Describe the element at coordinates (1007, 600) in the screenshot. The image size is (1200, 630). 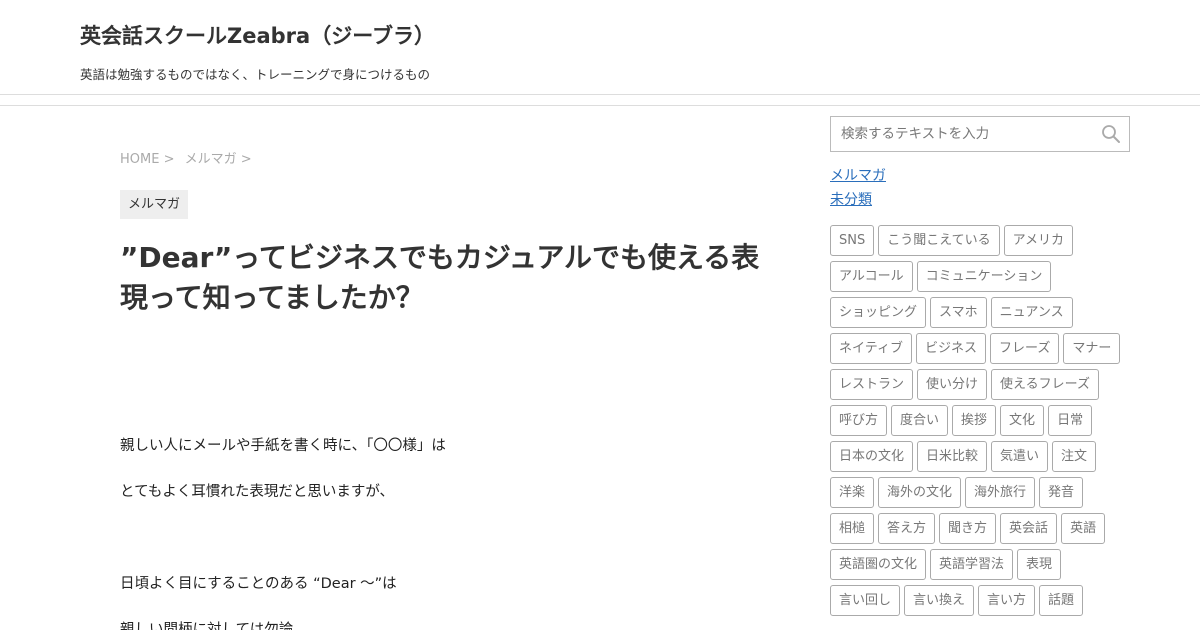
I see `tag-link: 言い方` at that location.